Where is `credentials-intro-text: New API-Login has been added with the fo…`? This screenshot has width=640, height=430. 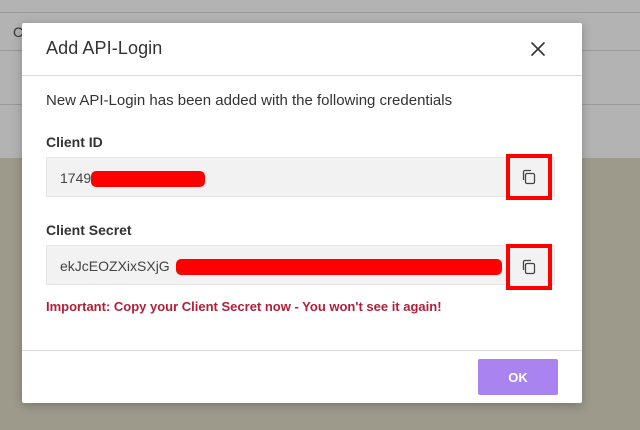 credentials-intro-text: New API-Login has been added with the fo… is located at coordinates (249, 100).